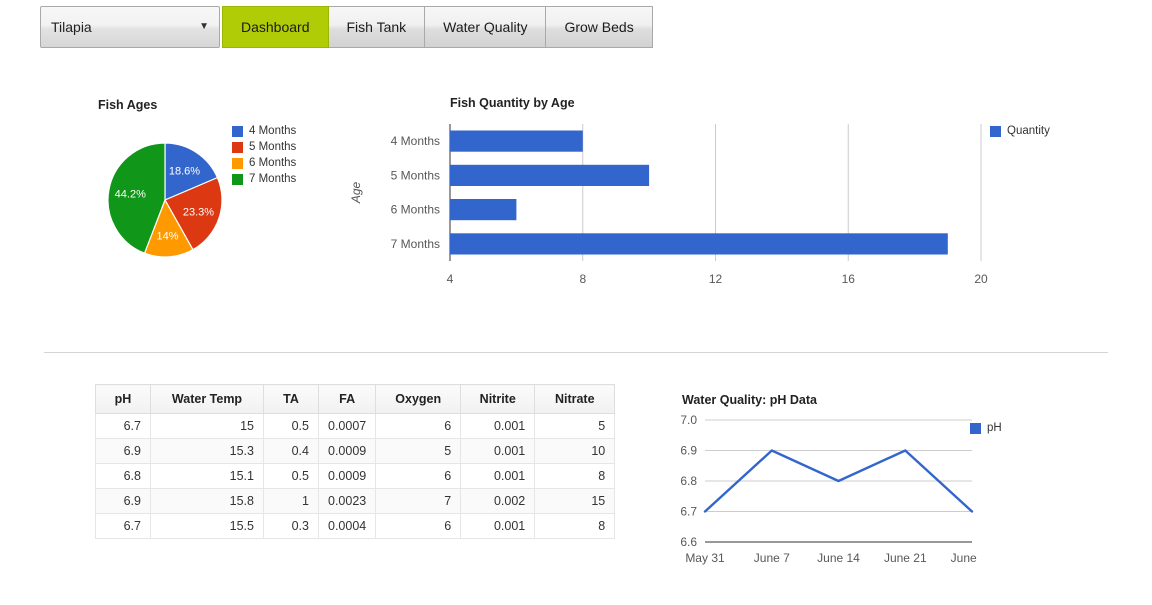 This screenshot has height=605, width=1152. I want to click on table-cell-ta: 0.3, so click(291, 526).